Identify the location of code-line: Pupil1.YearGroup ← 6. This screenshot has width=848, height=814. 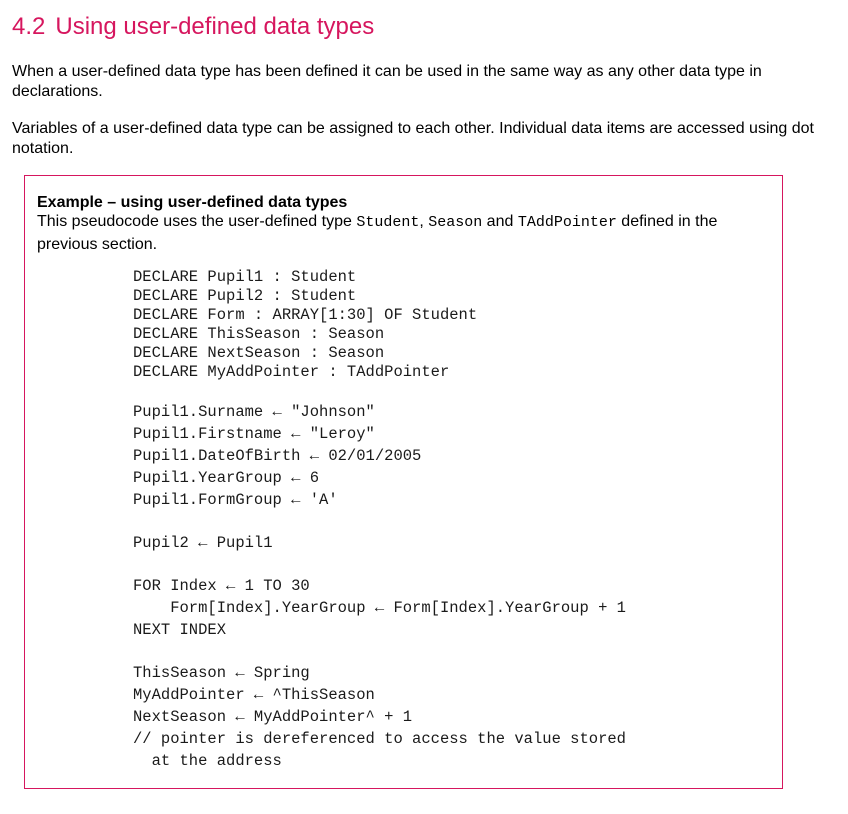
(226, 478).